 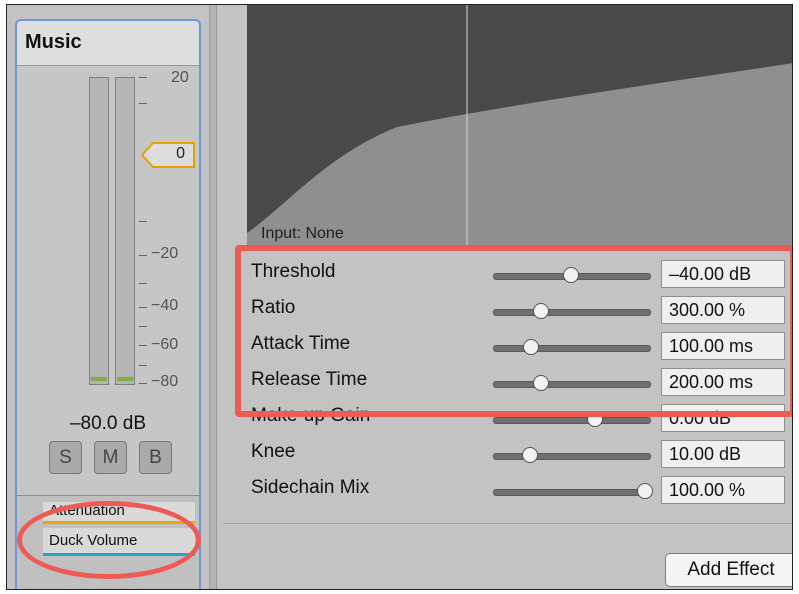 What do you see at coordinates (723, 454) in the screenshot?
I see `param-value-field: 10.00 dB` at bounding box center [723, 454].